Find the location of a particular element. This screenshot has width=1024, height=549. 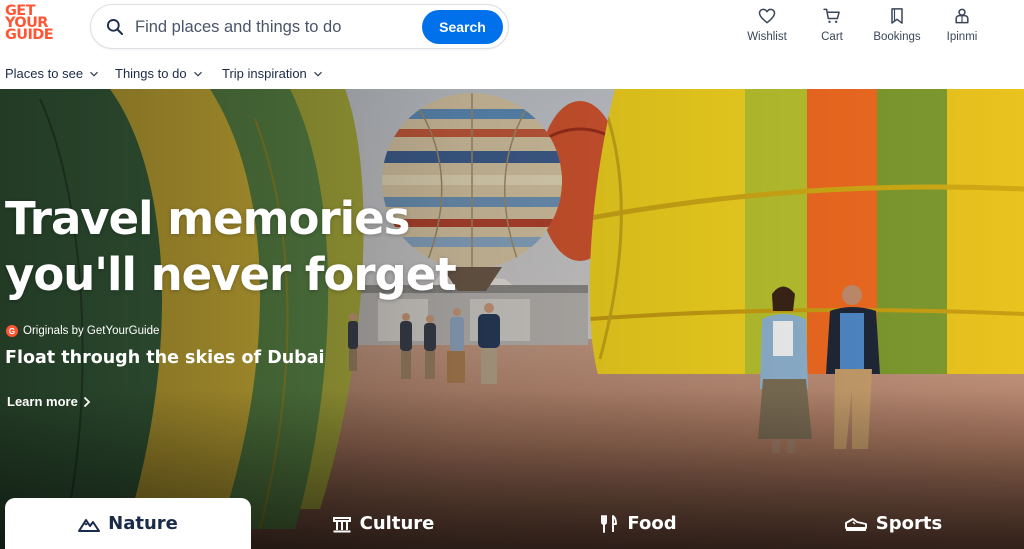

hero-title: Travel memories you'll never forget is located at coordinates (231, 247).